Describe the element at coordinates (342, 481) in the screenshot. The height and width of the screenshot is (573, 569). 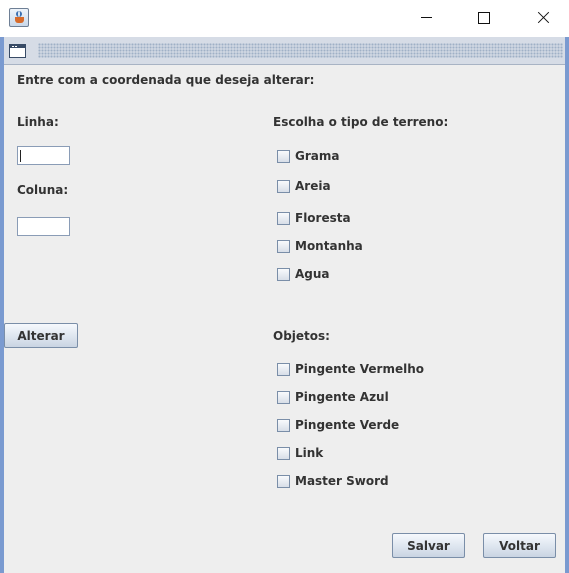
I see `checkbox-label: Master Sword` at that location.